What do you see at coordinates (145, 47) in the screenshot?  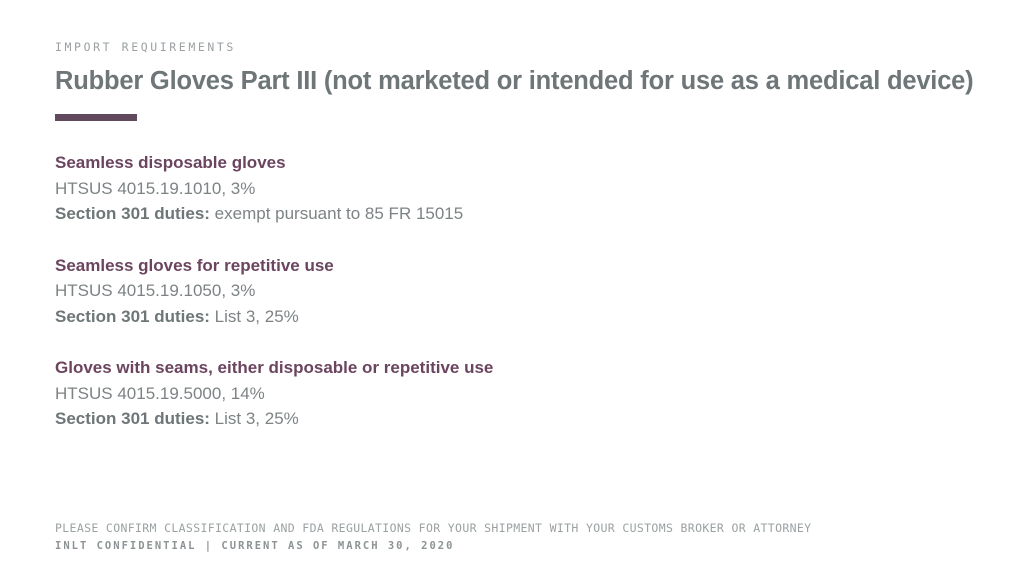 I see `eyebrow-label: IMPORT REQUIREMENTS` at bounding box center [145, 47].